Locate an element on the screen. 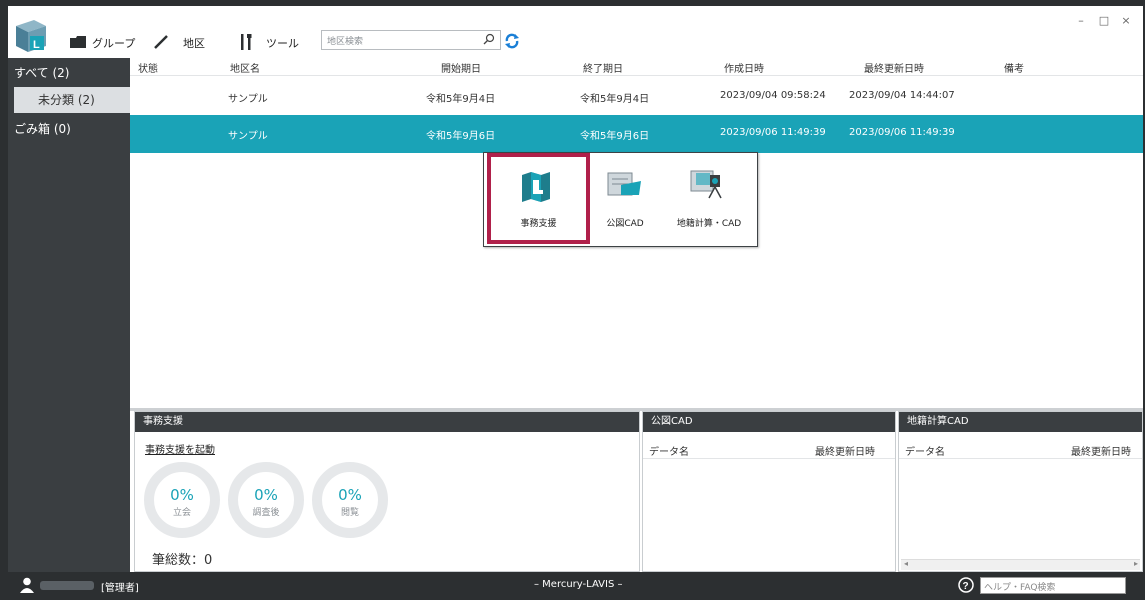 This screenshot has width=1145, height=600. sidebar-item-all: すべて (2) is located at coordinates (69, 73).